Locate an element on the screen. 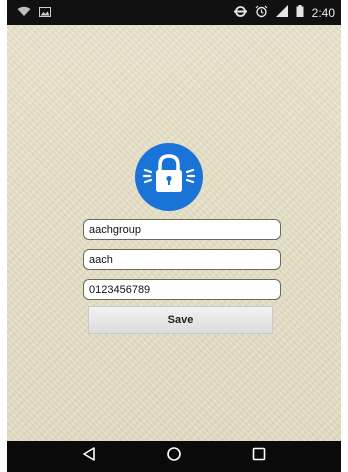 The width and height of the screenshot is (348, 472). back-icon is located at coordinates (89, 456).